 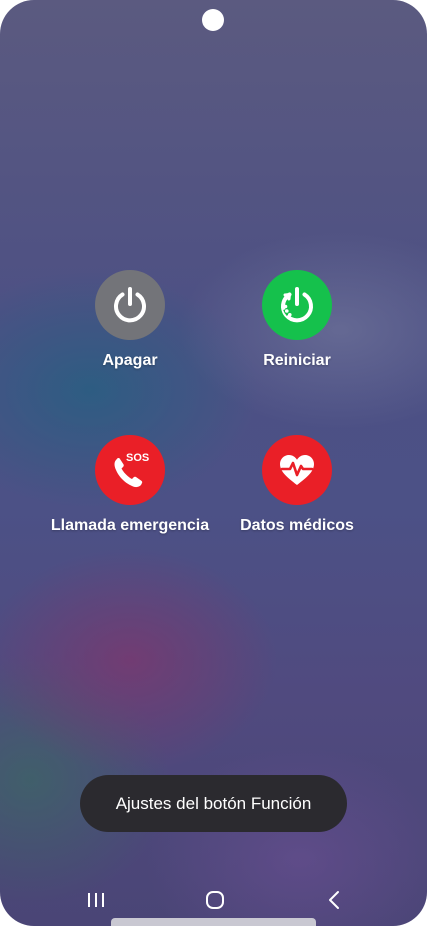 I want to click on power-off-label: Apagar, so click(x=130, y=360).